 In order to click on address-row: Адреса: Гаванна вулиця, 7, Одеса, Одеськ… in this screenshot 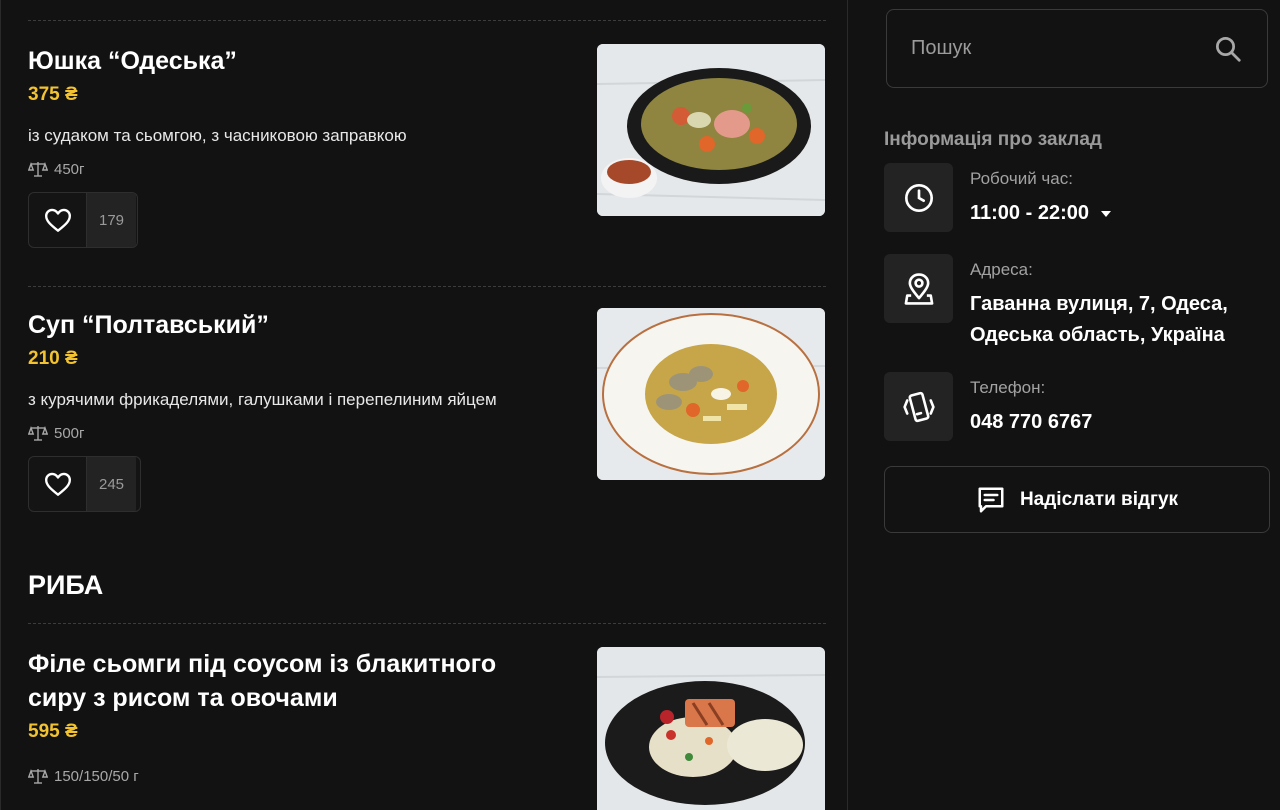, I will do `click(1056, 302)`.